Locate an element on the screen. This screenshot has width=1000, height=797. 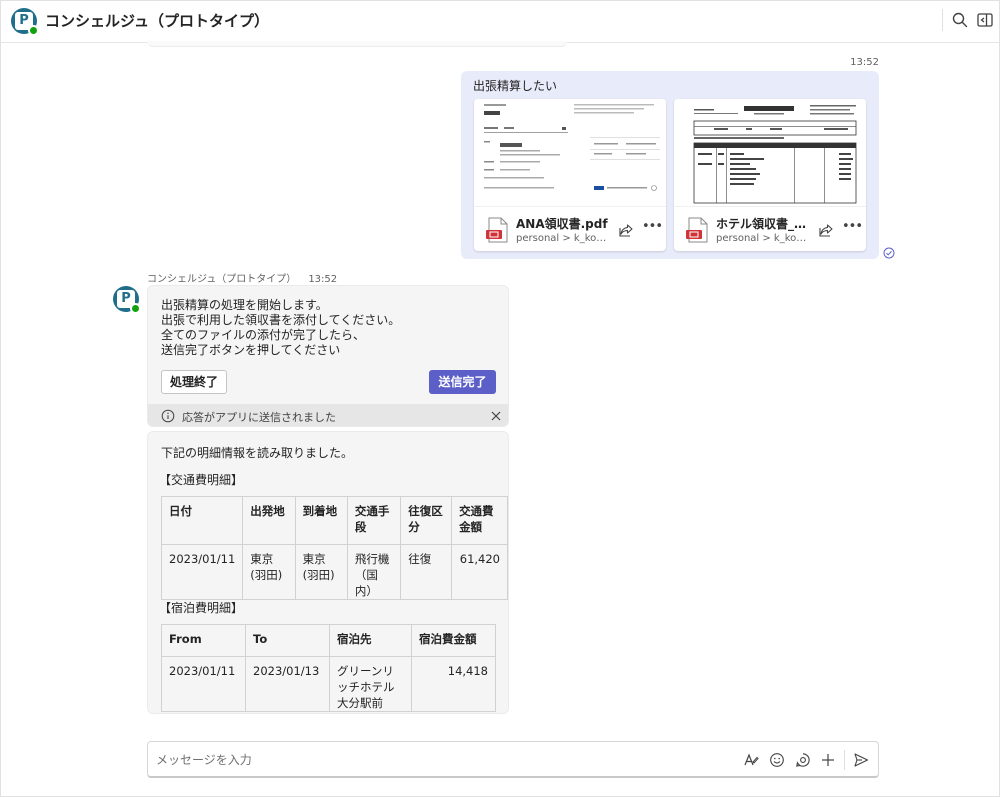
notice-text: 応答がアプリに送信されました is located at coordinates (259, 417).